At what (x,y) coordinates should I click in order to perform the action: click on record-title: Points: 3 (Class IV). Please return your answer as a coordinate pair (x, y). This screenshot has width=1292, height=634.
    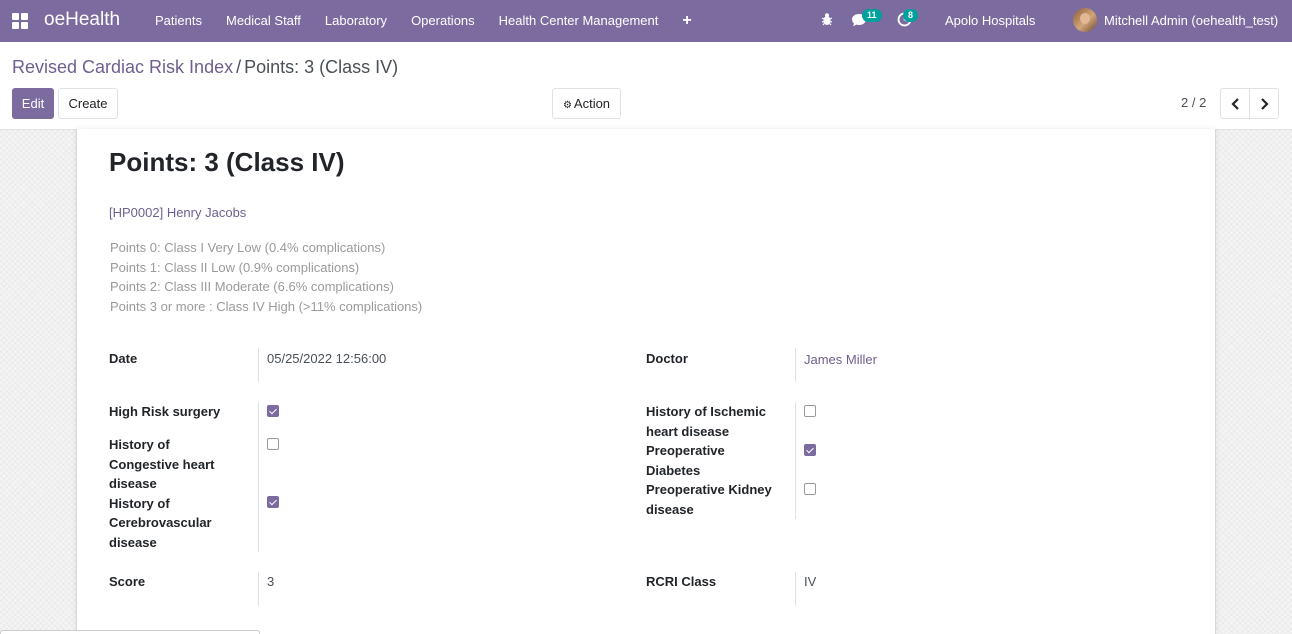
    Looking at the image, I should click on (227, 162).